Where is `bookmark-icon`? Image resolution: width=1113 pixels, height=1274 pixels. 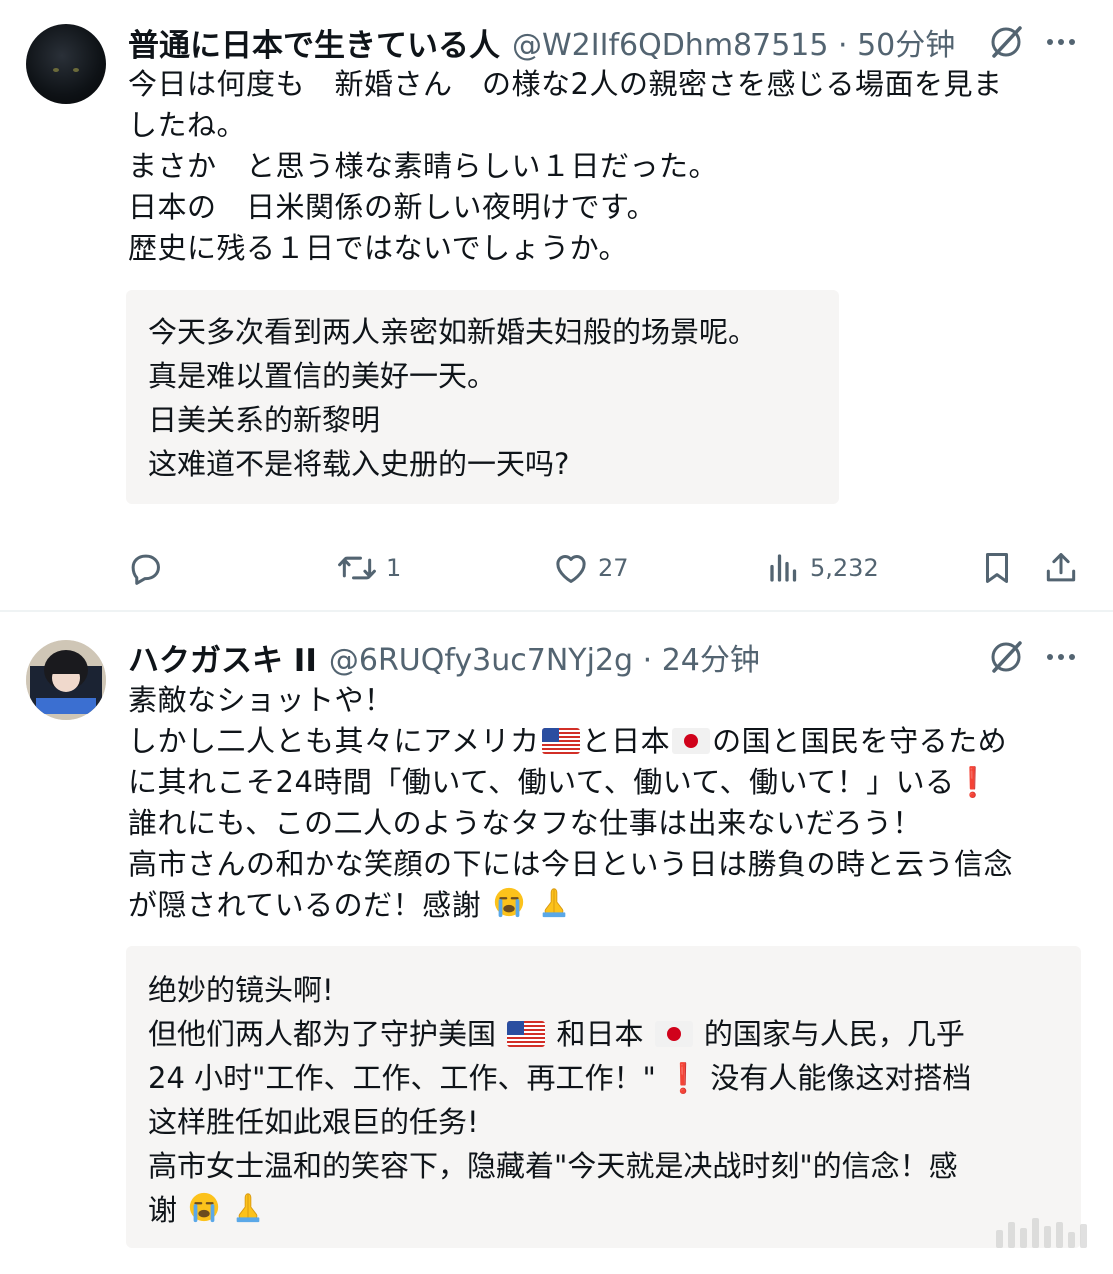 bookmark-icon is located at coordinates (997, 568).